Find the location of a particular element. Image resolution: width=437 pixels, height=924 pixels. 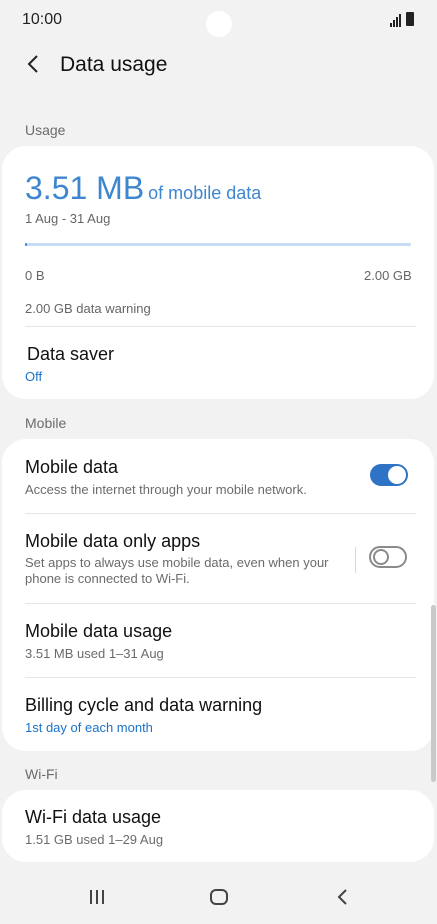

scrollbar is located at coordinates (433, 693).